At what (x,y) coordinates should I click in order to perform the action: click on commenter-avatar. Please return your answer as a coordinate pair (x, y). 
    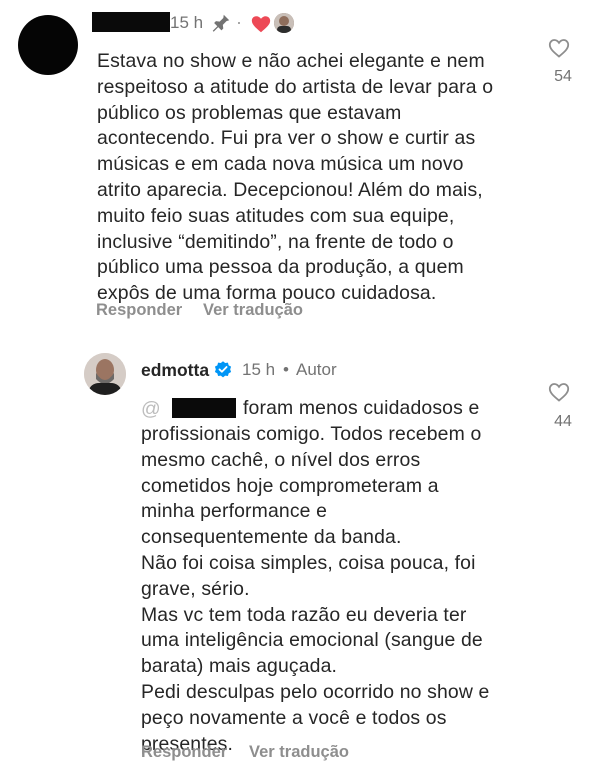
    Looking at the image, I should click on (48, 45).